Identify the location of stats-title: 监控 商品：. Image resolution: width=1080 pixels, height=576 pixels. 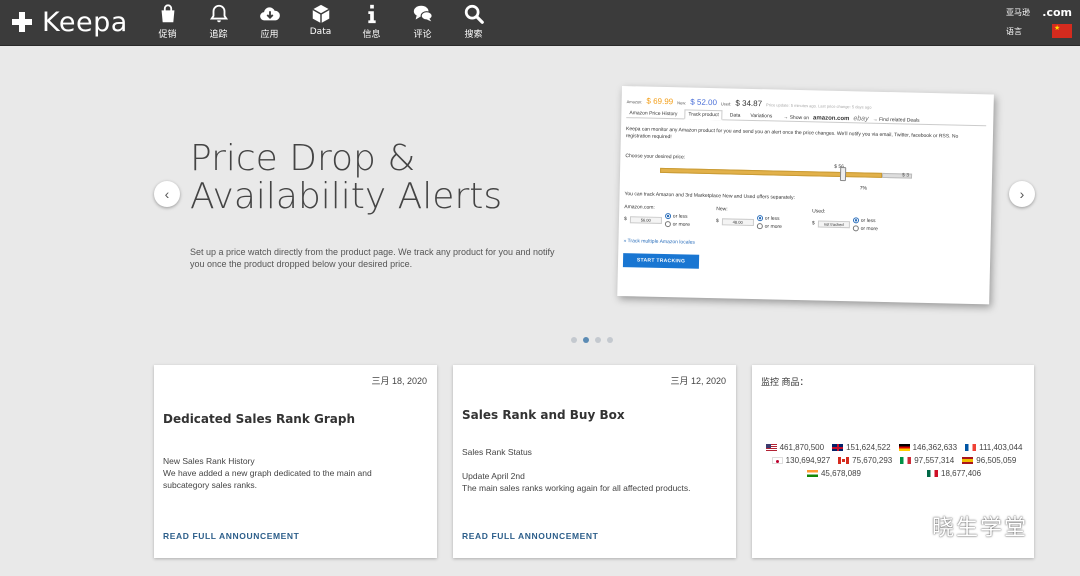
(785, 382).